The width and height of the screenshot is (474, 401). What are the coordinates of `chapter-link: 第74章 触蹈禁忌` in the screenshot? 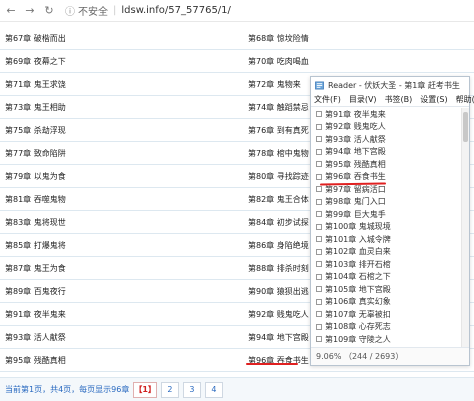 It's located at (278, 107).